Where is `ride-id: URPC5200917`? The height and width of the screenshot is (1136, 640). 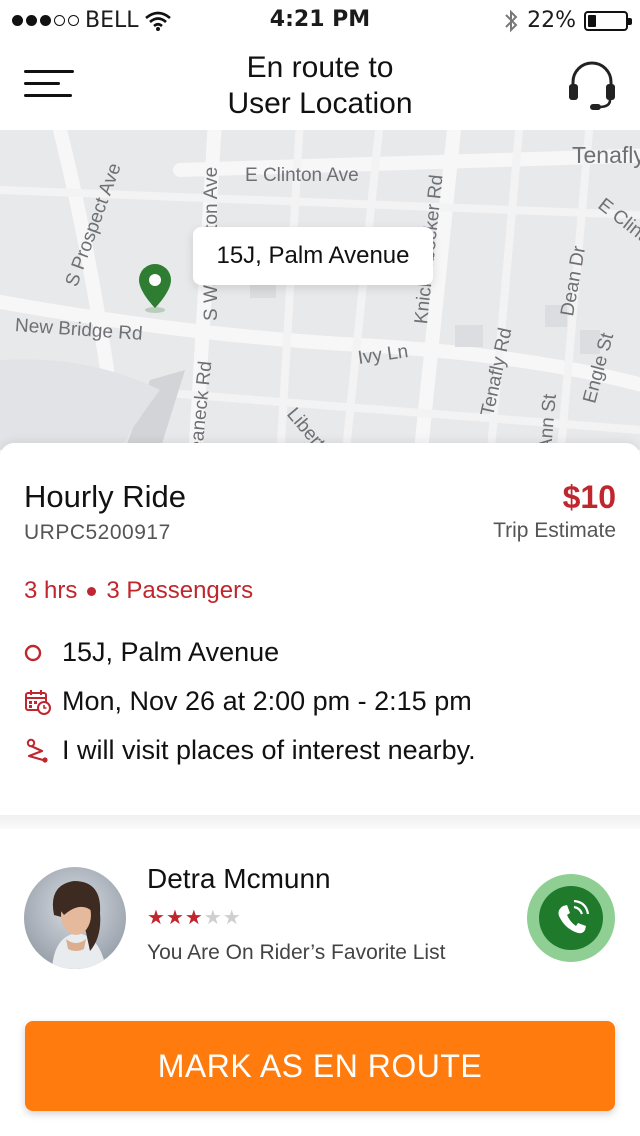 ride-id: URPC5200917 is located at coordinates (97, 532).